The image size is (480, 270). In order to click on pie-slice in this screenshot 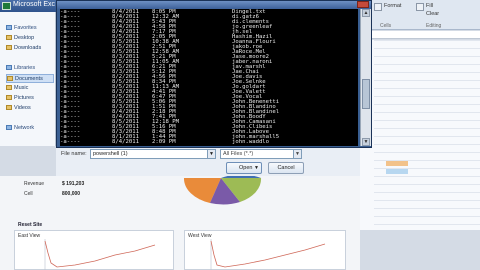, I will do `click(241, 177)`.